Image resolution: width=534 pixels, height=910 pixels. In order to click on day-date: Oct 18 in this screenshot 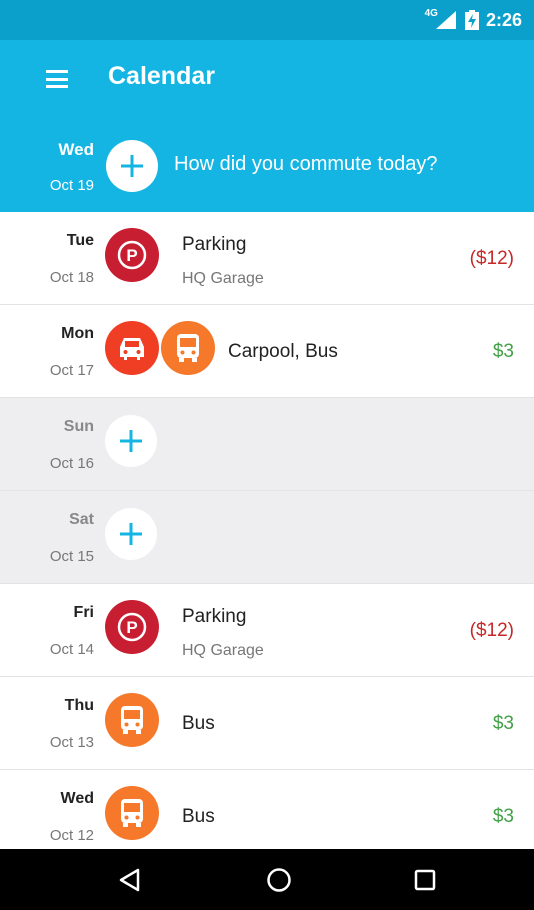, I will do `click(71, 277)`.